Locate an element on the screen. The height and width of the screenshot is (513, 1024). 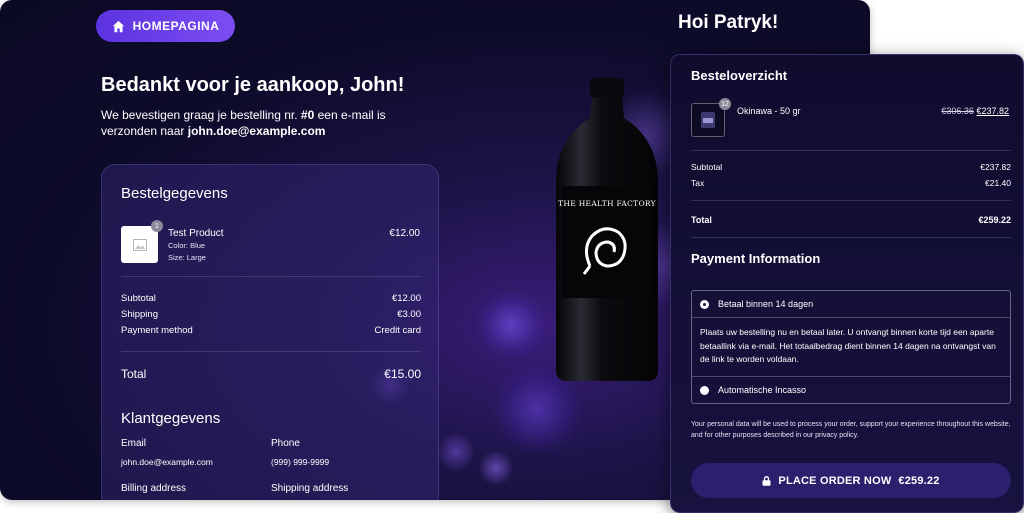
payment-option-direct-debit-label: Automatische Incasso is located at coordinates (762, 390).